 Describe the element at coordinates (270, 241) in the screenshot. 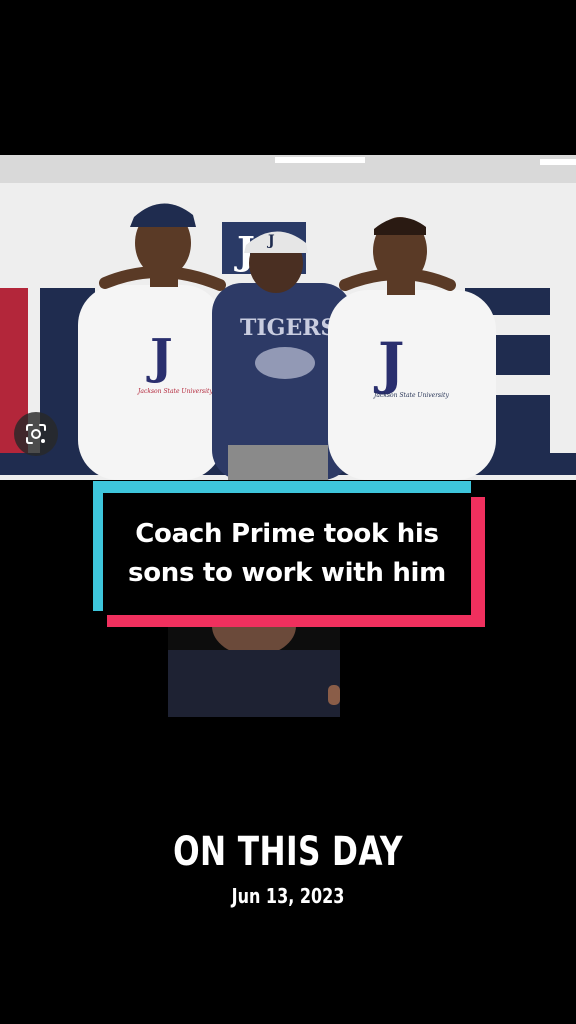

I see `hat-logo-letter: J` at that location.